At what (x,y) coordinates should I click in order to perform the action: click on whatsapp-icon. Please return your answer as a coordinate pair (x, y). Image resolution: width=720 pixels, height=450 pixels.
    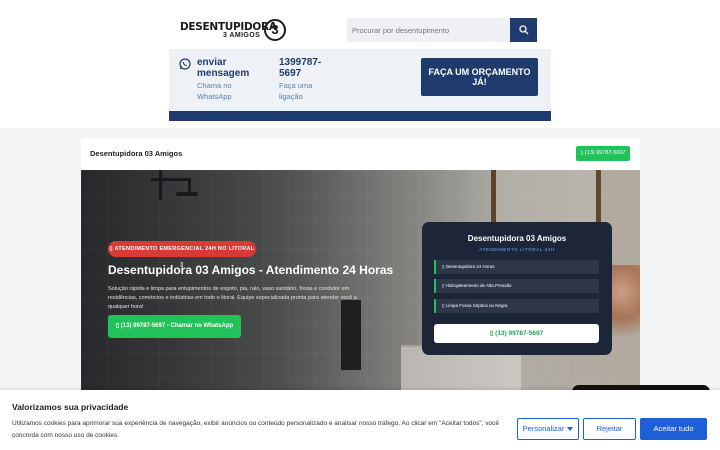
    Looking at the image, I should click on (185, 64).